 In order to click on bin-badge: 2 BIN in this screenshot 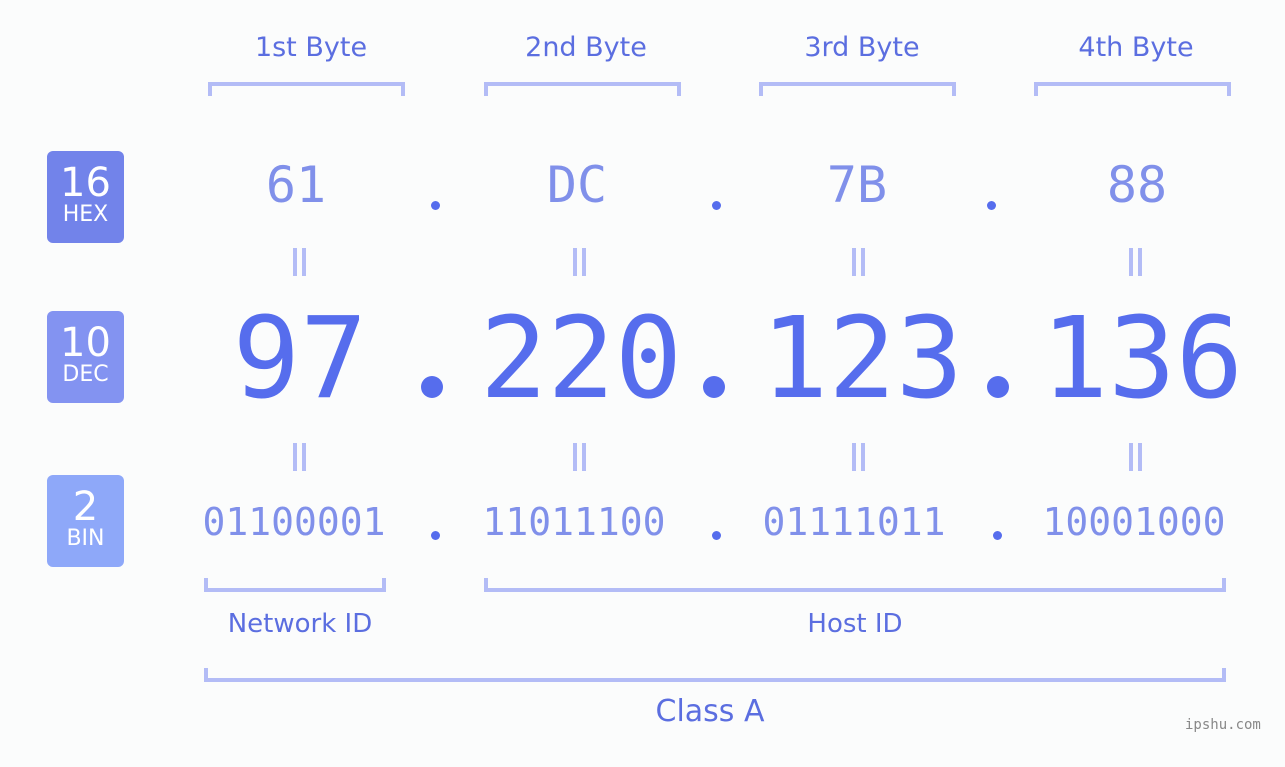, I will do `click(85, 521)`.